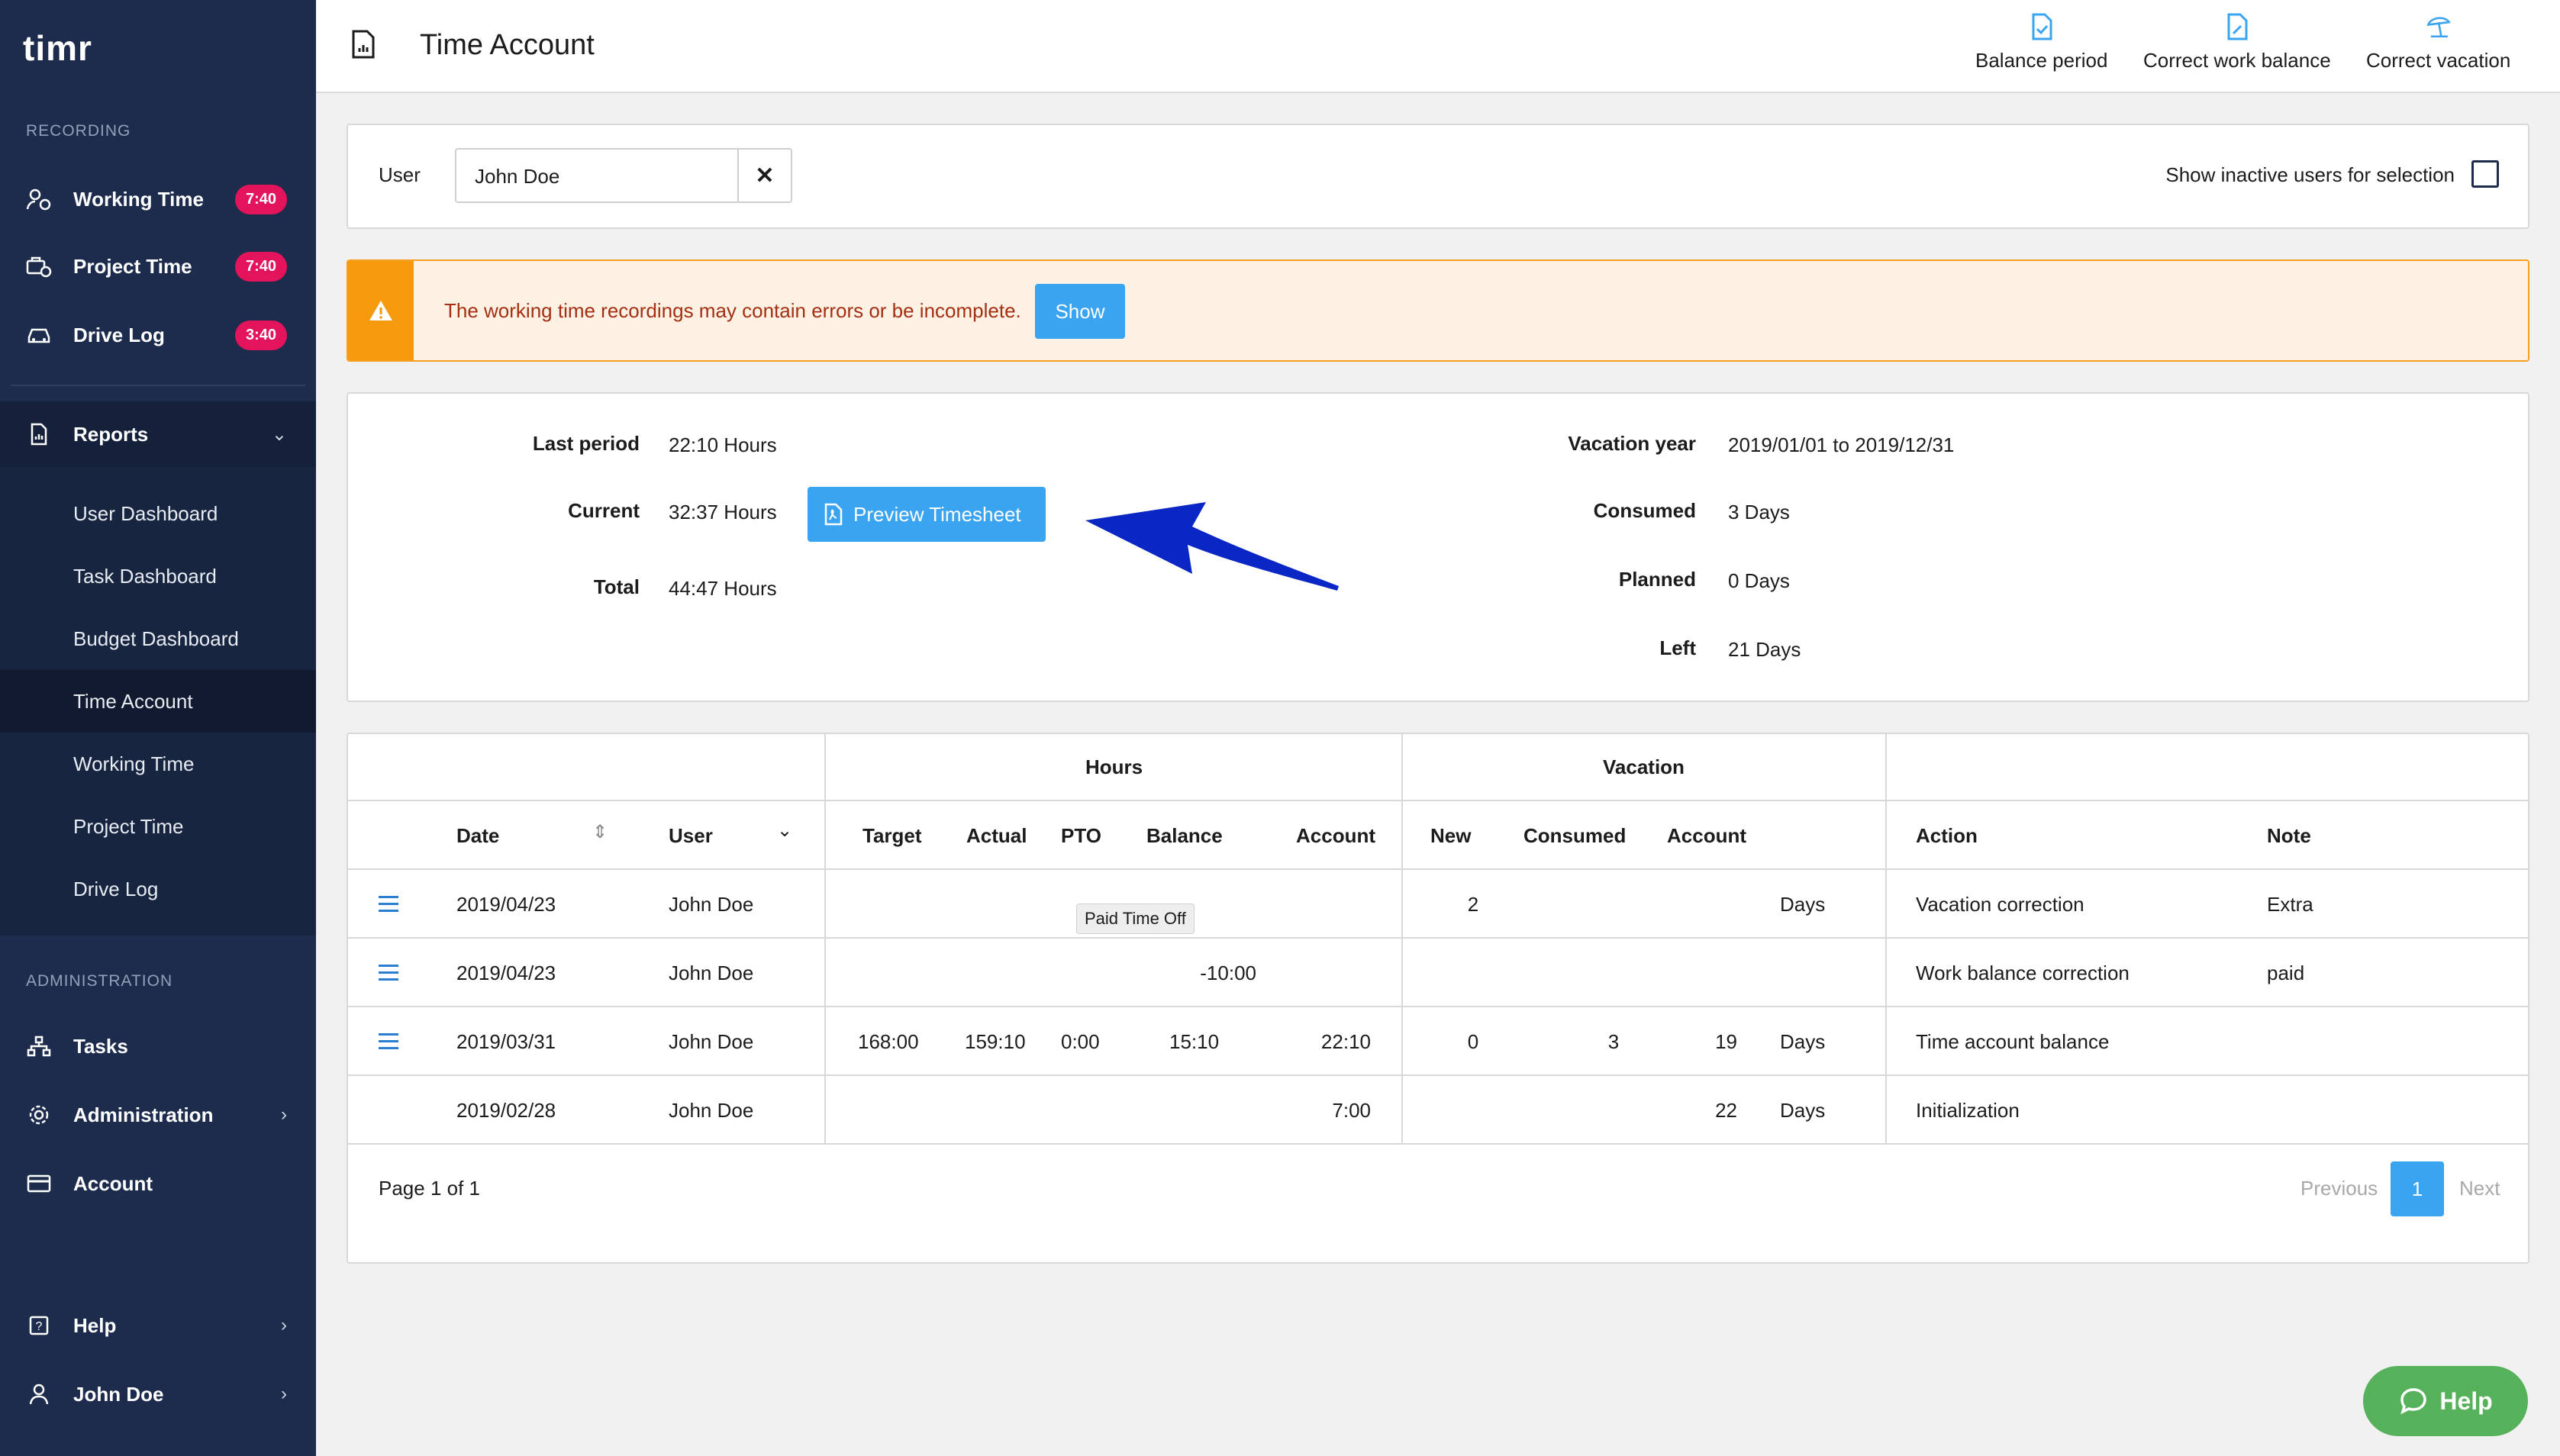 This screenshot has height=1456, width=2560. What do you see at coordinates (2339, 1188) in the screenshot?
I see `previous-page-button: Previous` at bounding box center [2339, 1188].